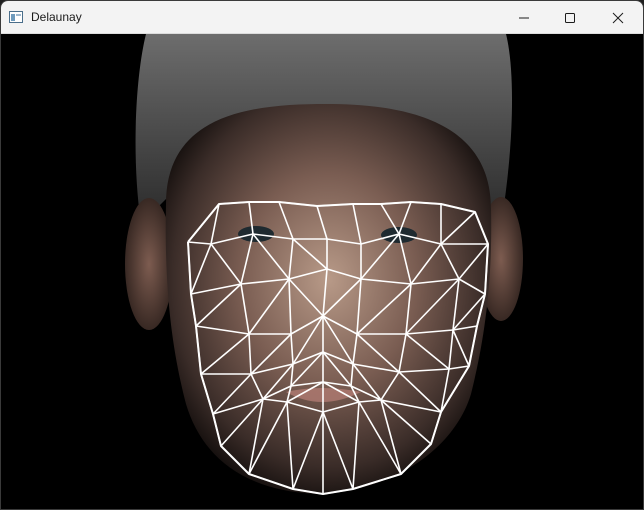 The image size is (644, 510). What do you see at coordinates (16, 17) in the screenshot?
I see `app-window-icon` at bounding box center [16, 17].